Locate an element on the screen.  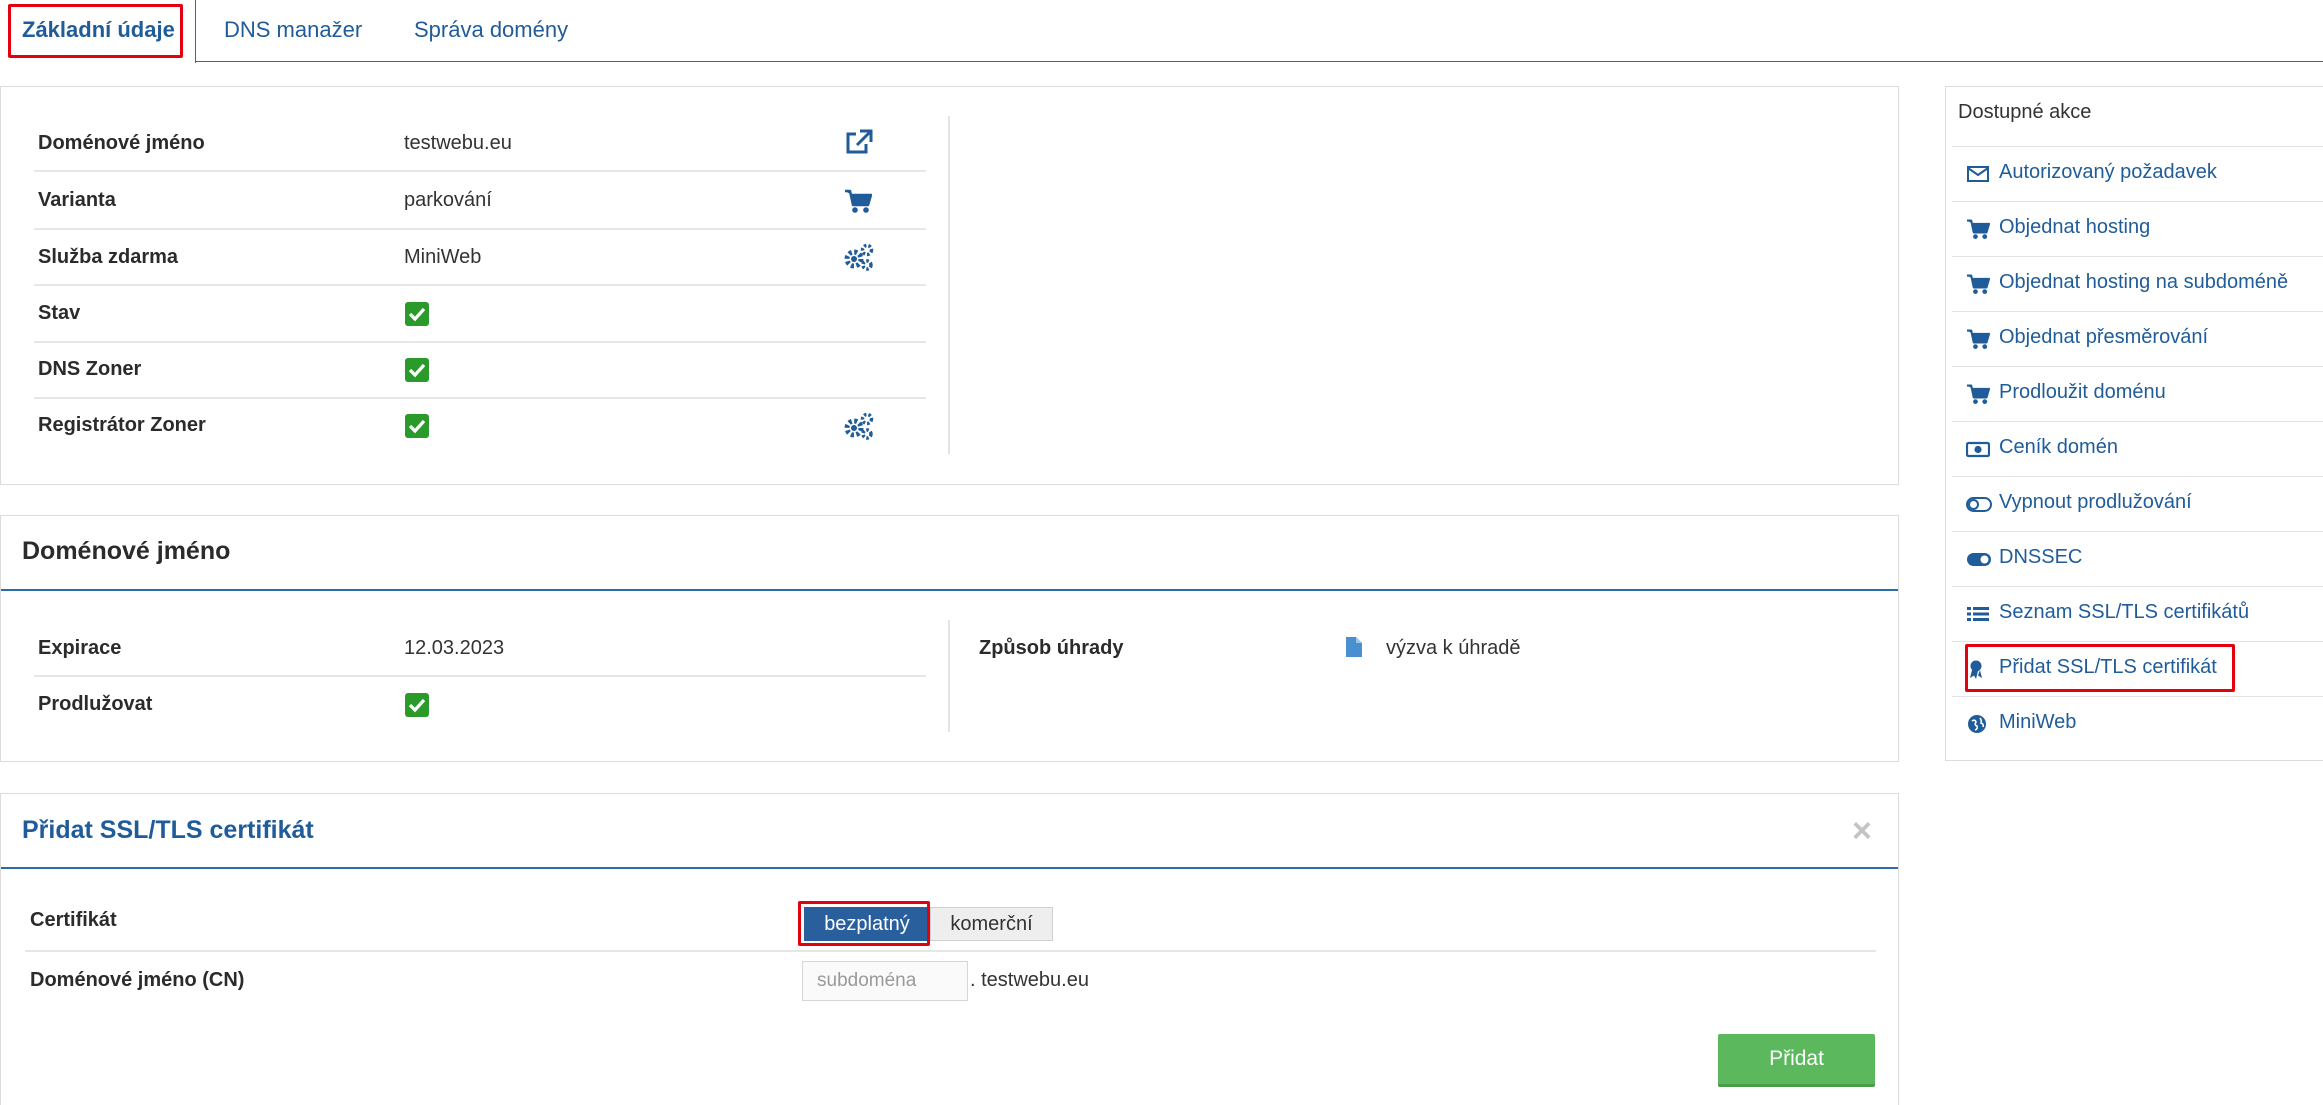
sidebar-item-authorized-request: Autorizovaný požadavek is located at coordinates (2137, 173).